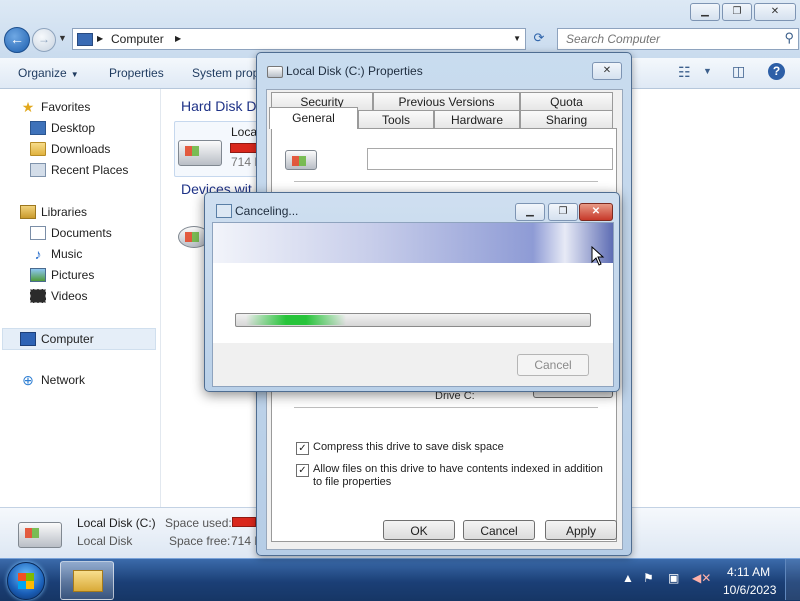 The image size is (800, 601). What do you see at coordinates (67, 339) in the screenshot?
I see `nav-label: Computer` at bounding box center [67, 339].